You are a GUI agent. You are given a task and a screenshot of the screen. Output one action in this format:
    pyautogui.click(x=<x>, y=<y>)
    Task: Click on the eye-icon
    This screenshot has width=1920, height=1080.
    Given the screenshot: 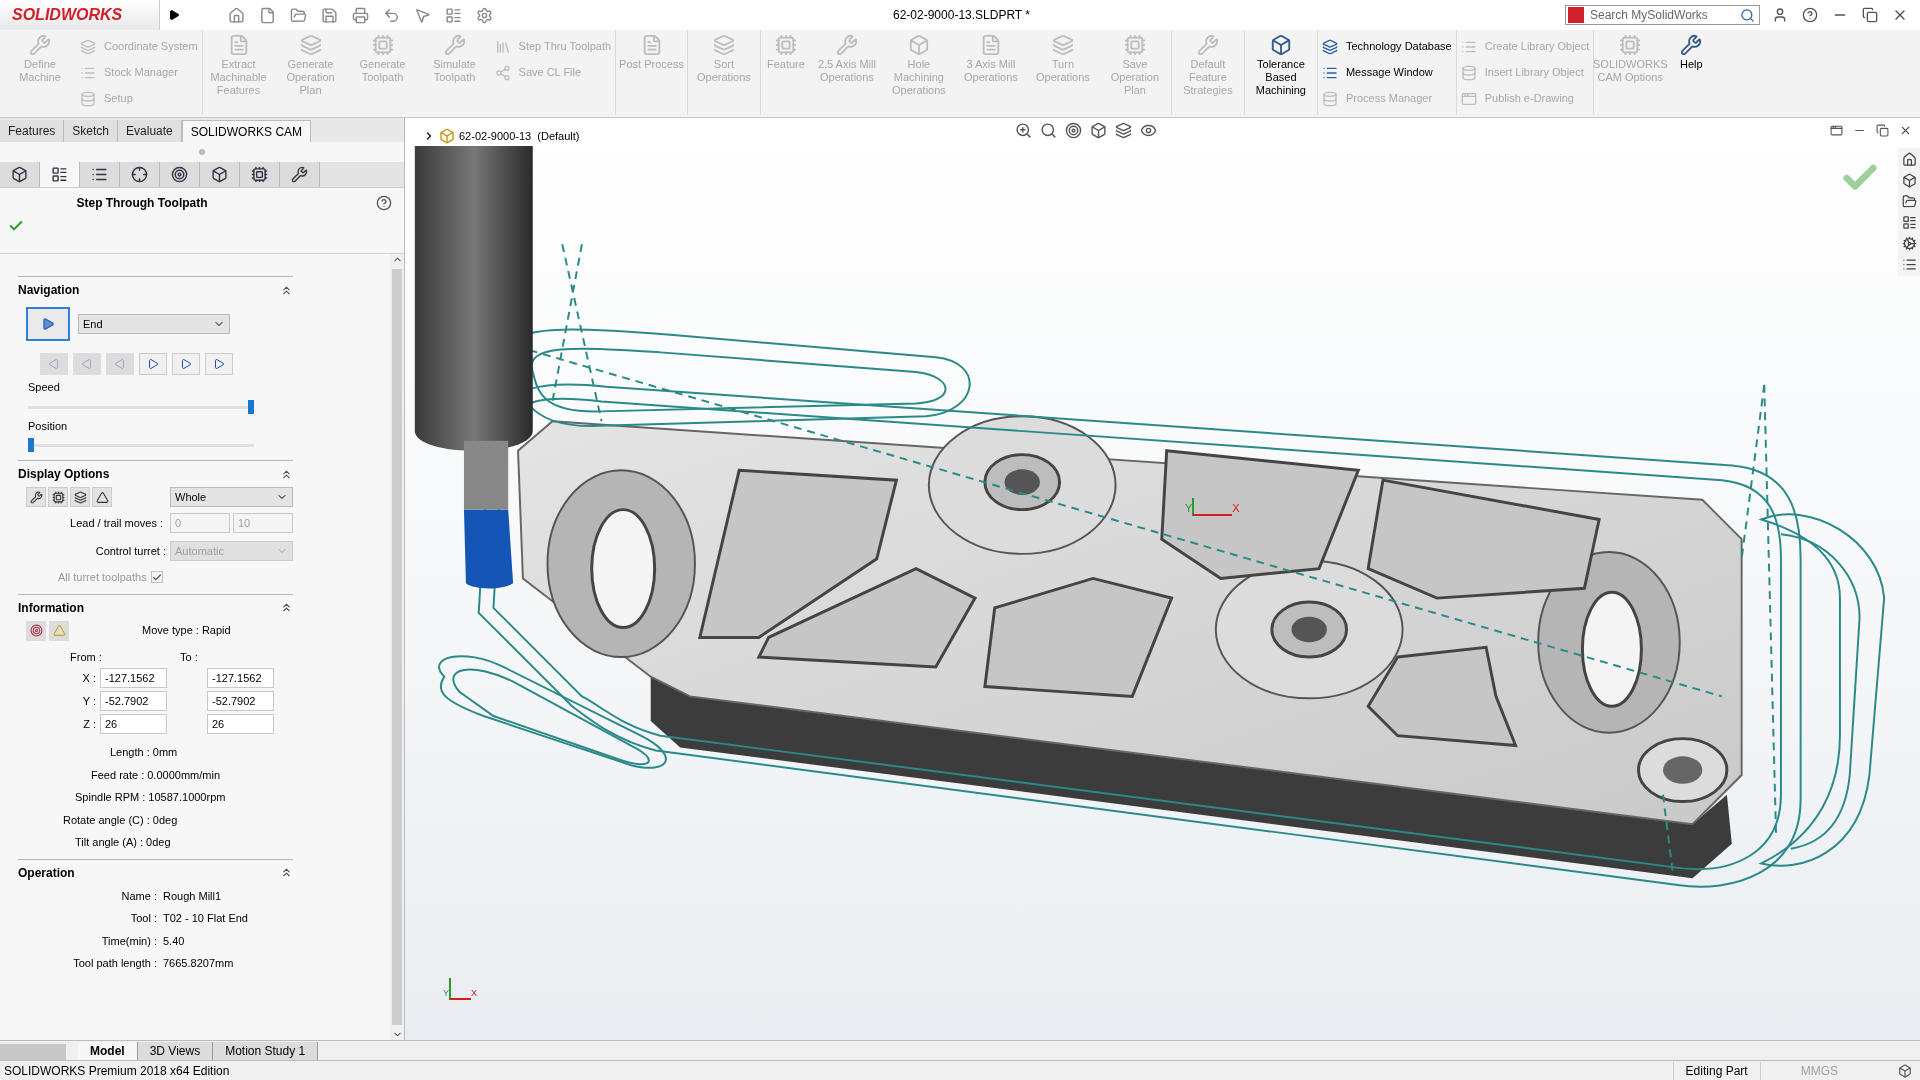 What is the action you would take?
    pyautogui.click(x=1148, y=130)
    